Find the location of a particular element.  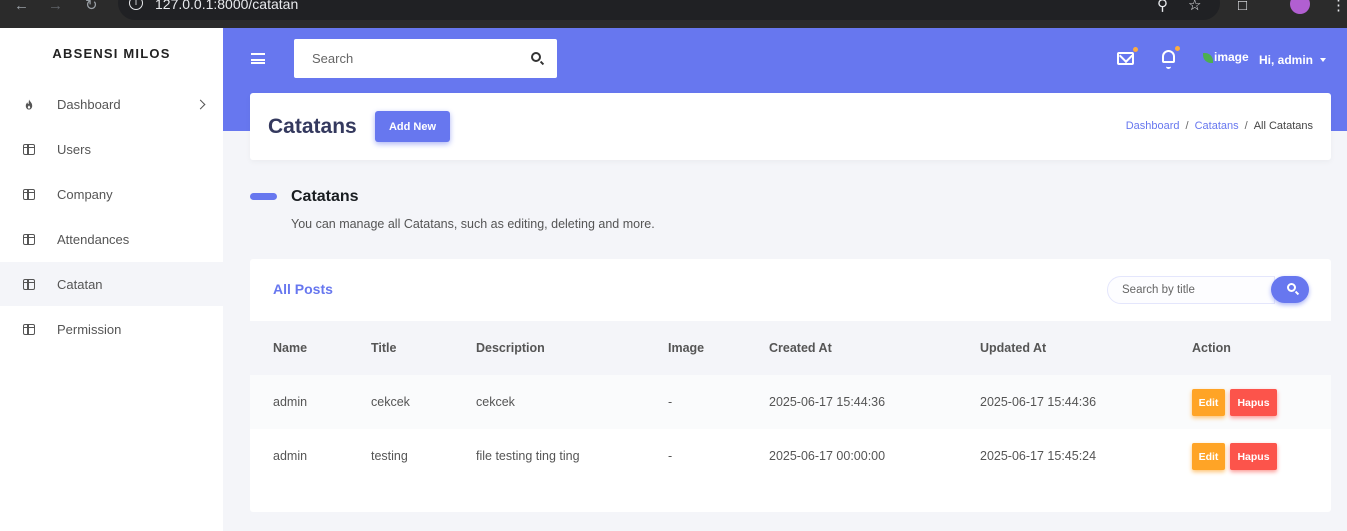

bell-notification-dot is located at coordinates (1177, 48).